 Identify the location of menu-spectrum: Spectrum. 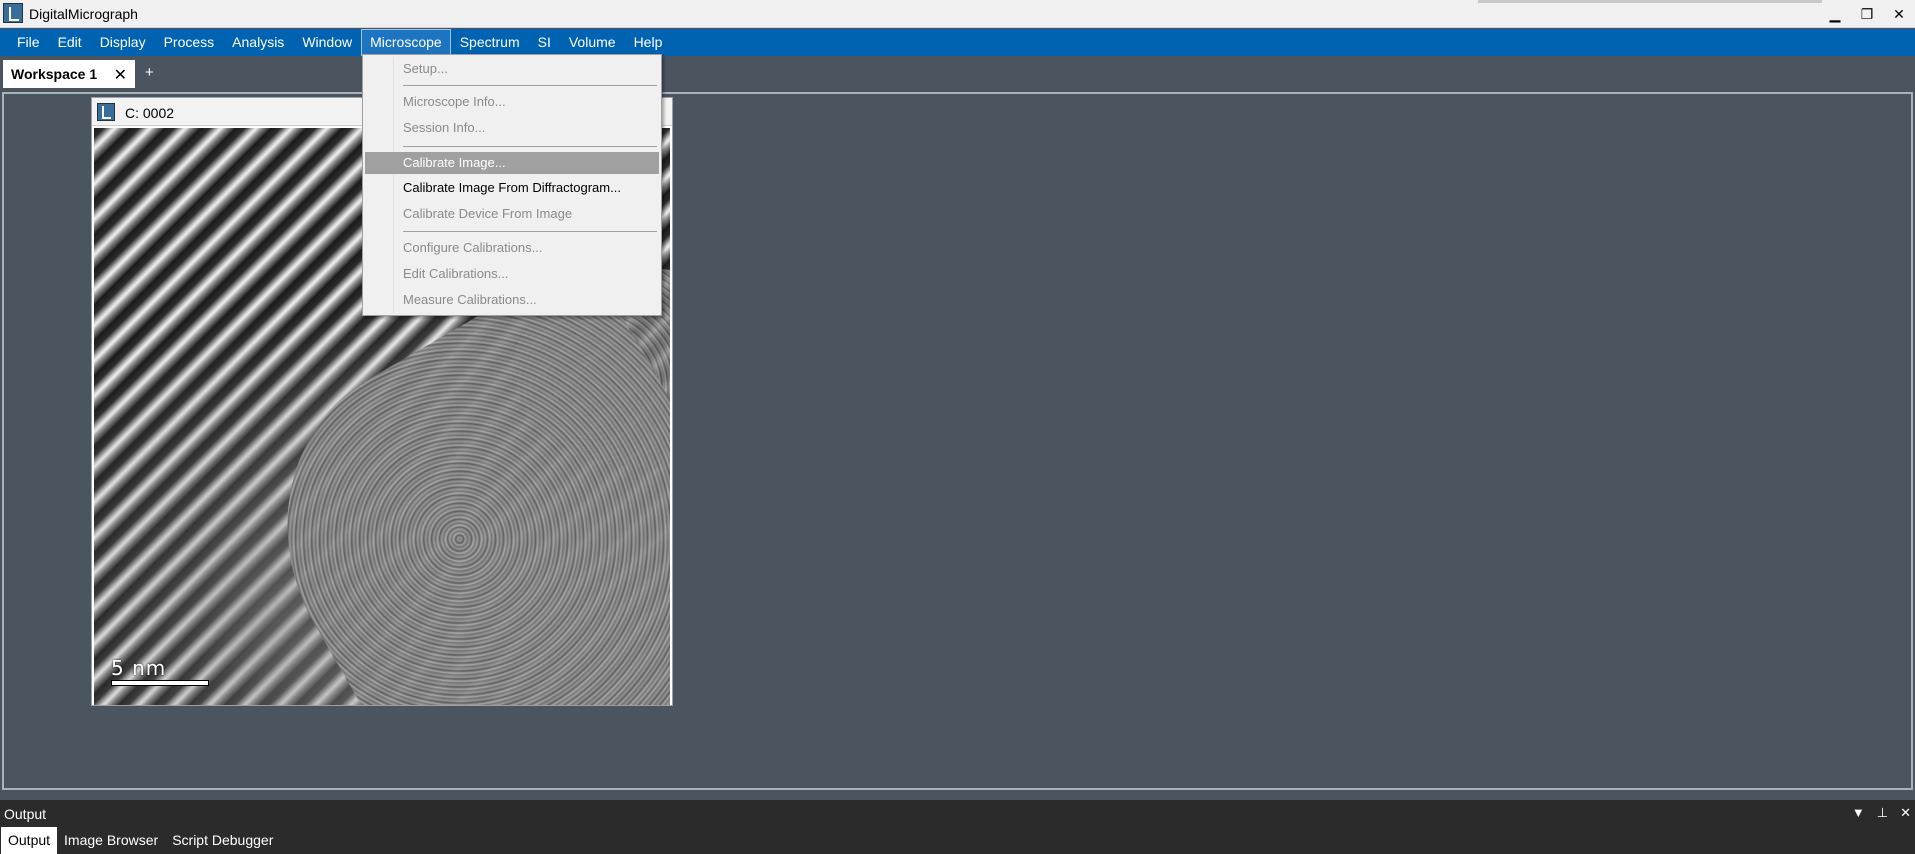
(490, 42).